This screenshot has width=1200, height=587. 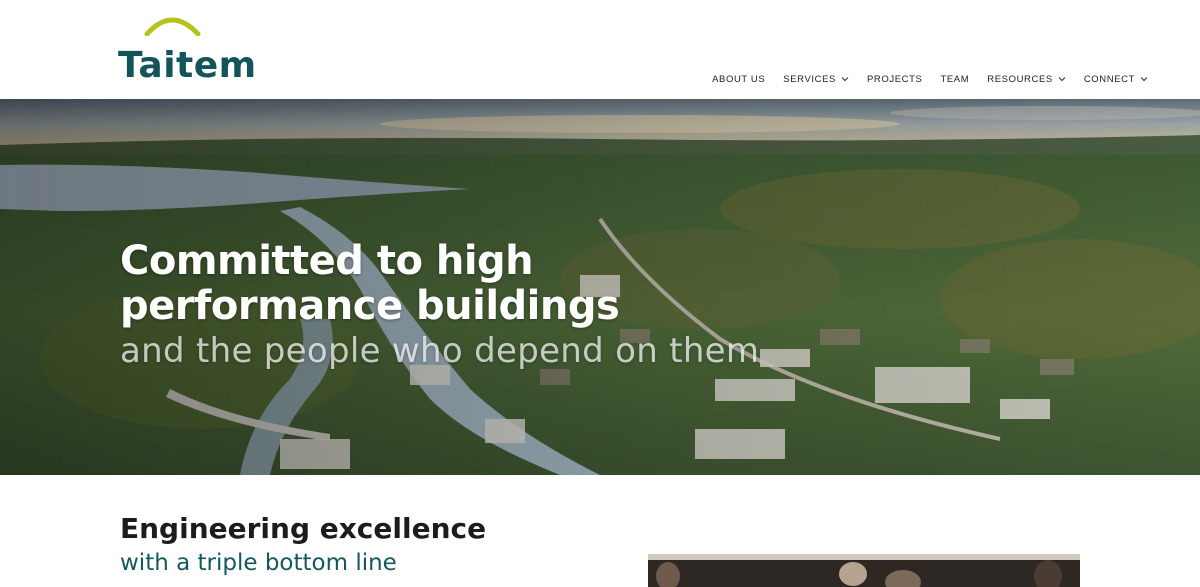 I want to click on team-photo, so click(x=864, y=570).